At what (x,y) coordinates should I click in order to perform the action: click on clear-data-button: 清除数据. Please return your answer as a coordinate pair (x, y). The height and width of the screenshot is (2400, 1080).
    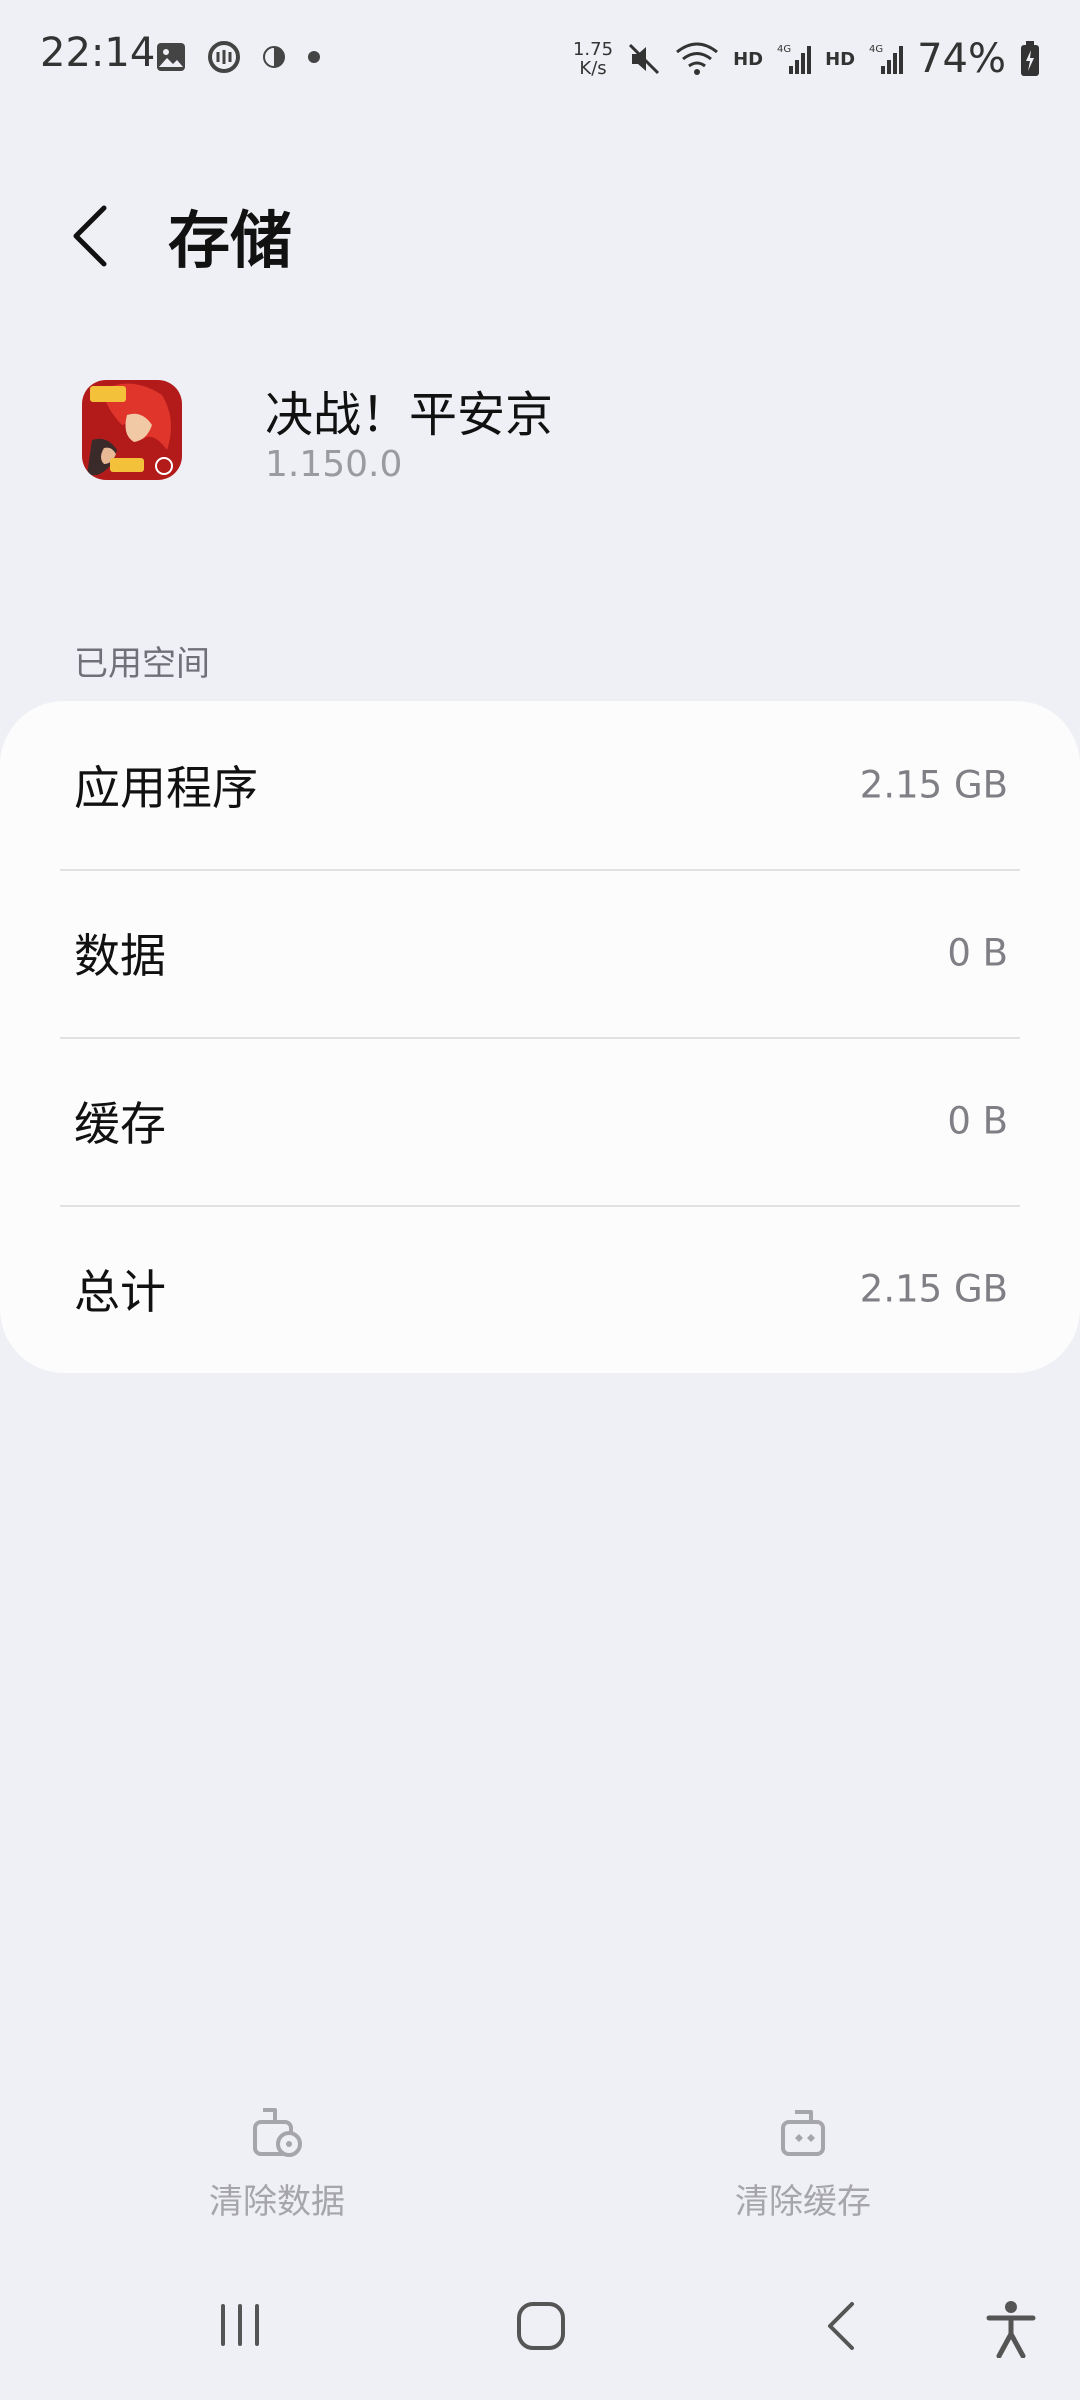
    Looking at the image, I should click on (277, 2161).